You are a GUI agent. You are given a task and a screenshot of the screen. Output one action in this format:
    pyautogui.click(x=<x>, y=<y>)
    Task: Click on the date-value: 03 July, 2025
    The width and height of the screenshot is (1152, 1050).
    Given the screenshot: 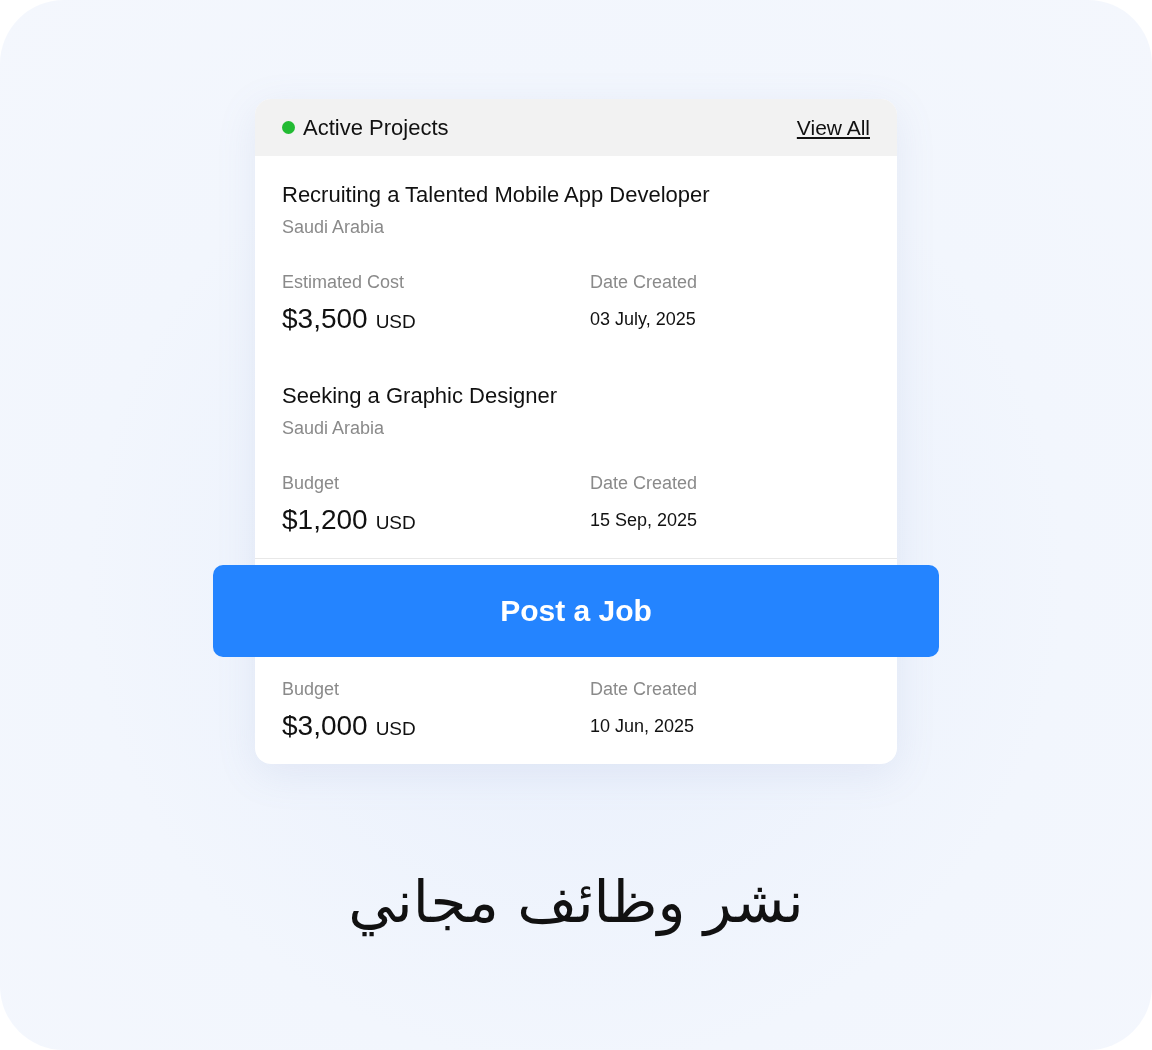 What is the action you would take?
    pyautogui.click(x=643, y=319)
    